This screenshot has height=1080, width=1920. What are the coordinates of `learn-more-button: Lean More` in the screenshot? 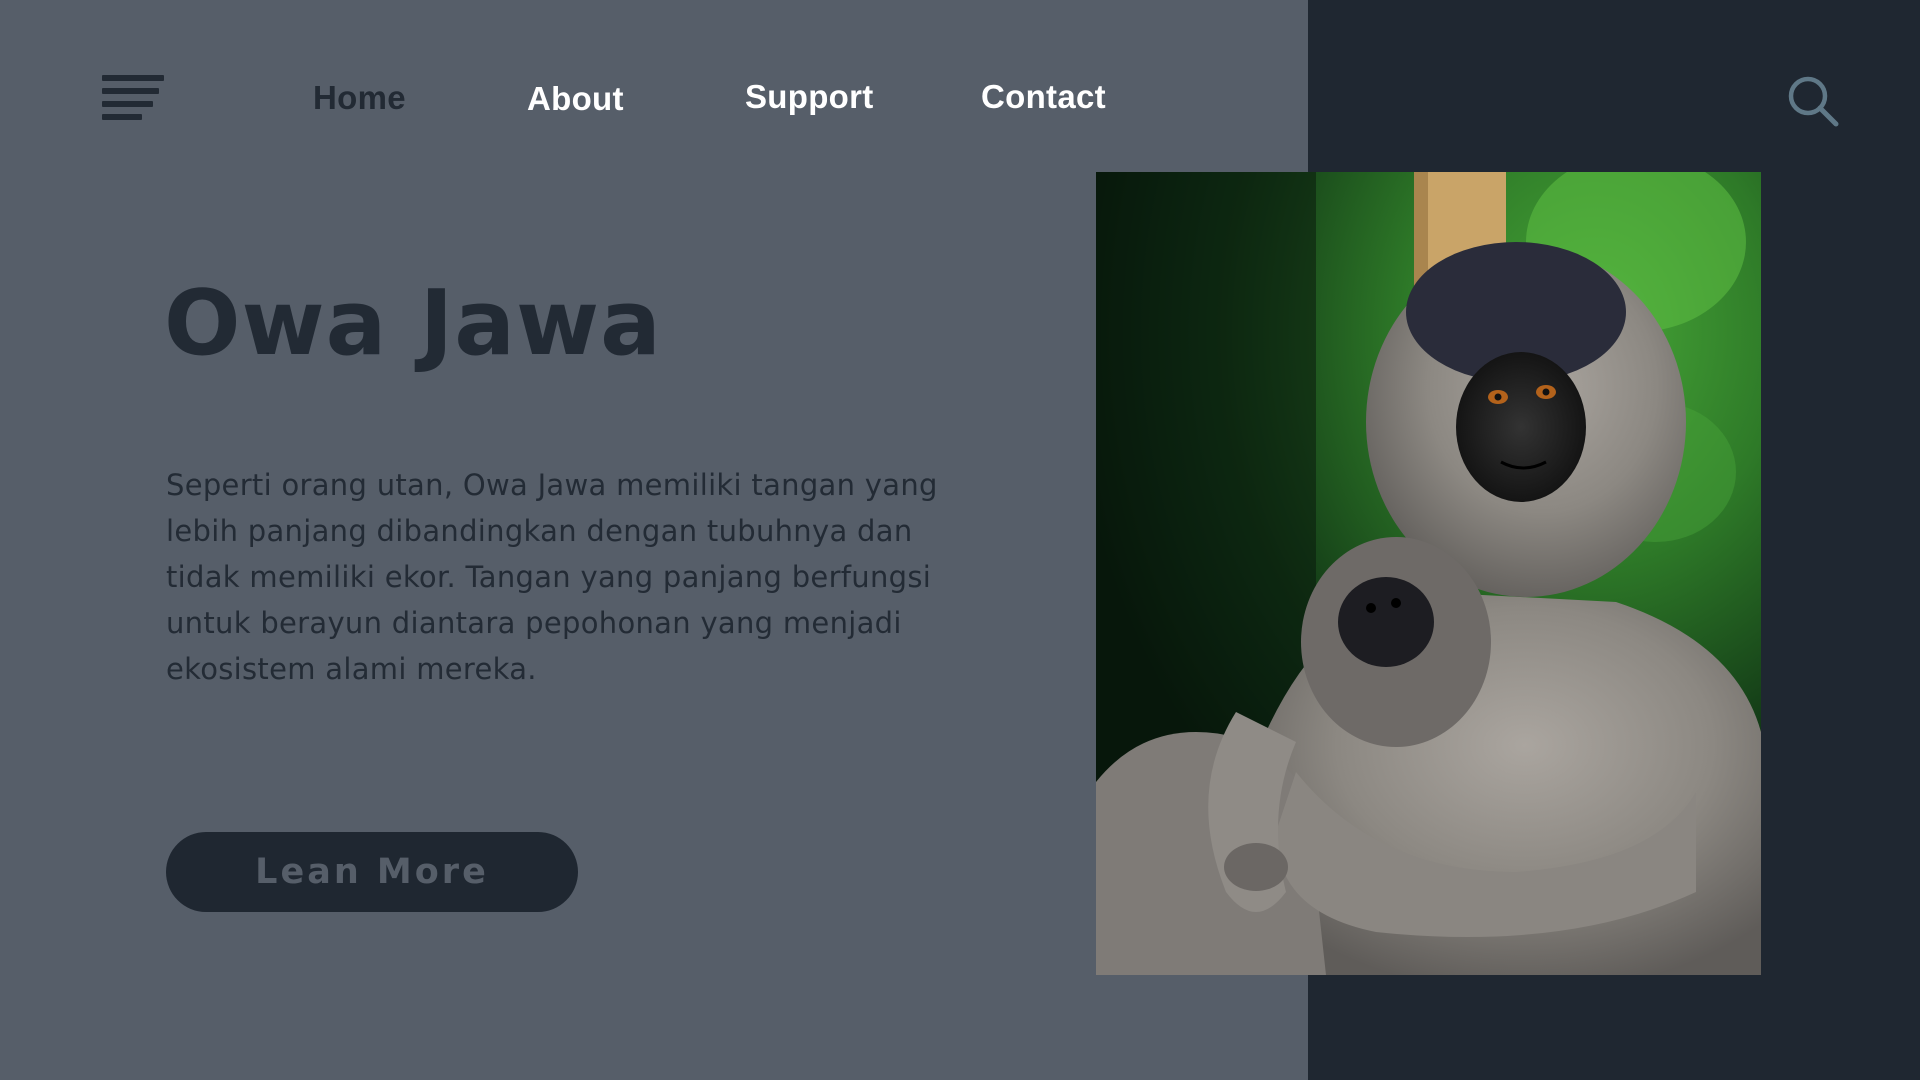 It's located at (372, 872).